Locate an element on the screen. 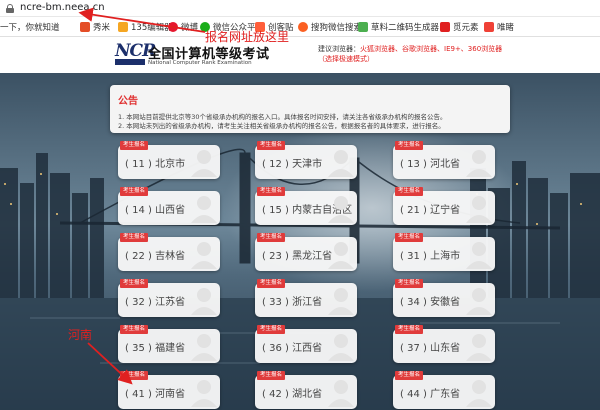  province-card: 考生报名 ( 11 ) 北京市 is located at coordinates (169, 160).